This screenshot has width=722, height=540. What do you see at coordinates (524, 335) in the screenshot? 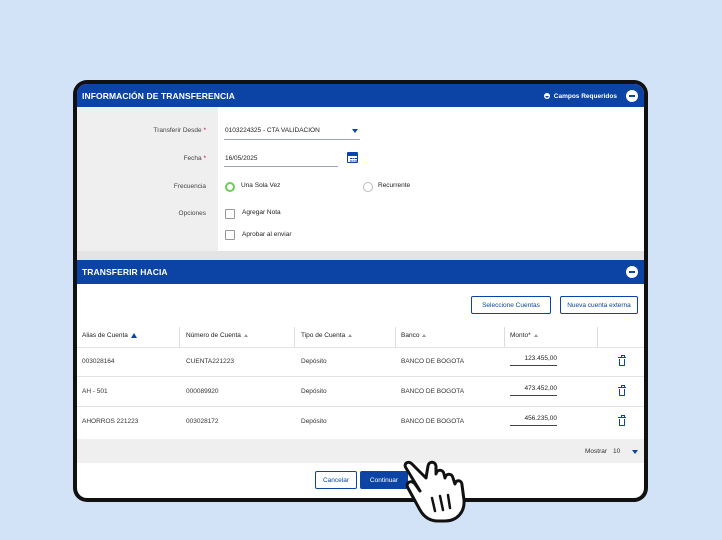
I see `column-header-amount: Monto*` at bounding box center [524, 335].